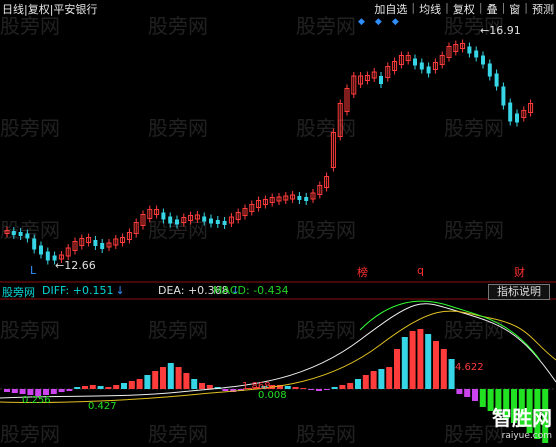 This screenshot has height=447, width=556. What do you see at coordinates (18, 292) in the screenshot?
I see `indicator-name: 股旁网` at bounding box center [18, 292].